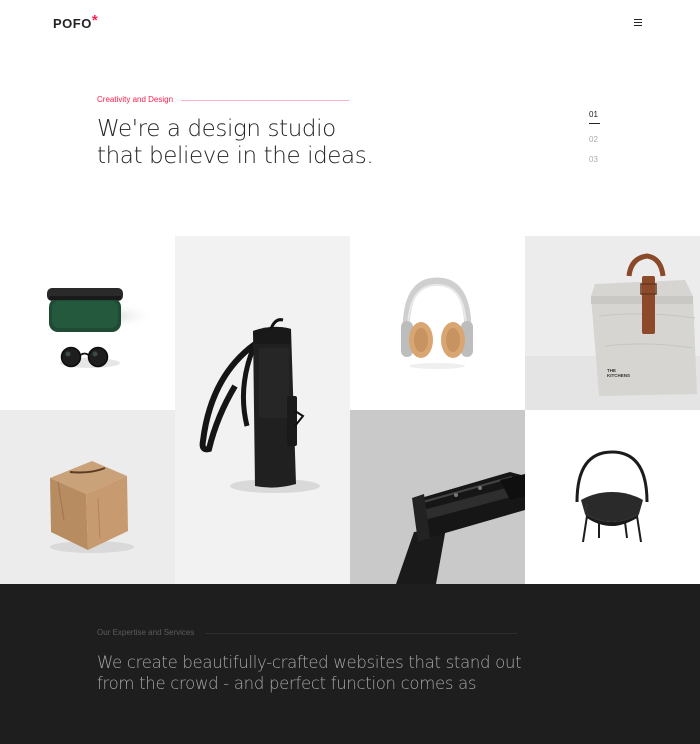 This screenshot has height=744, width=700. I want to click on slide-number-3: 03, so click(594, 159).